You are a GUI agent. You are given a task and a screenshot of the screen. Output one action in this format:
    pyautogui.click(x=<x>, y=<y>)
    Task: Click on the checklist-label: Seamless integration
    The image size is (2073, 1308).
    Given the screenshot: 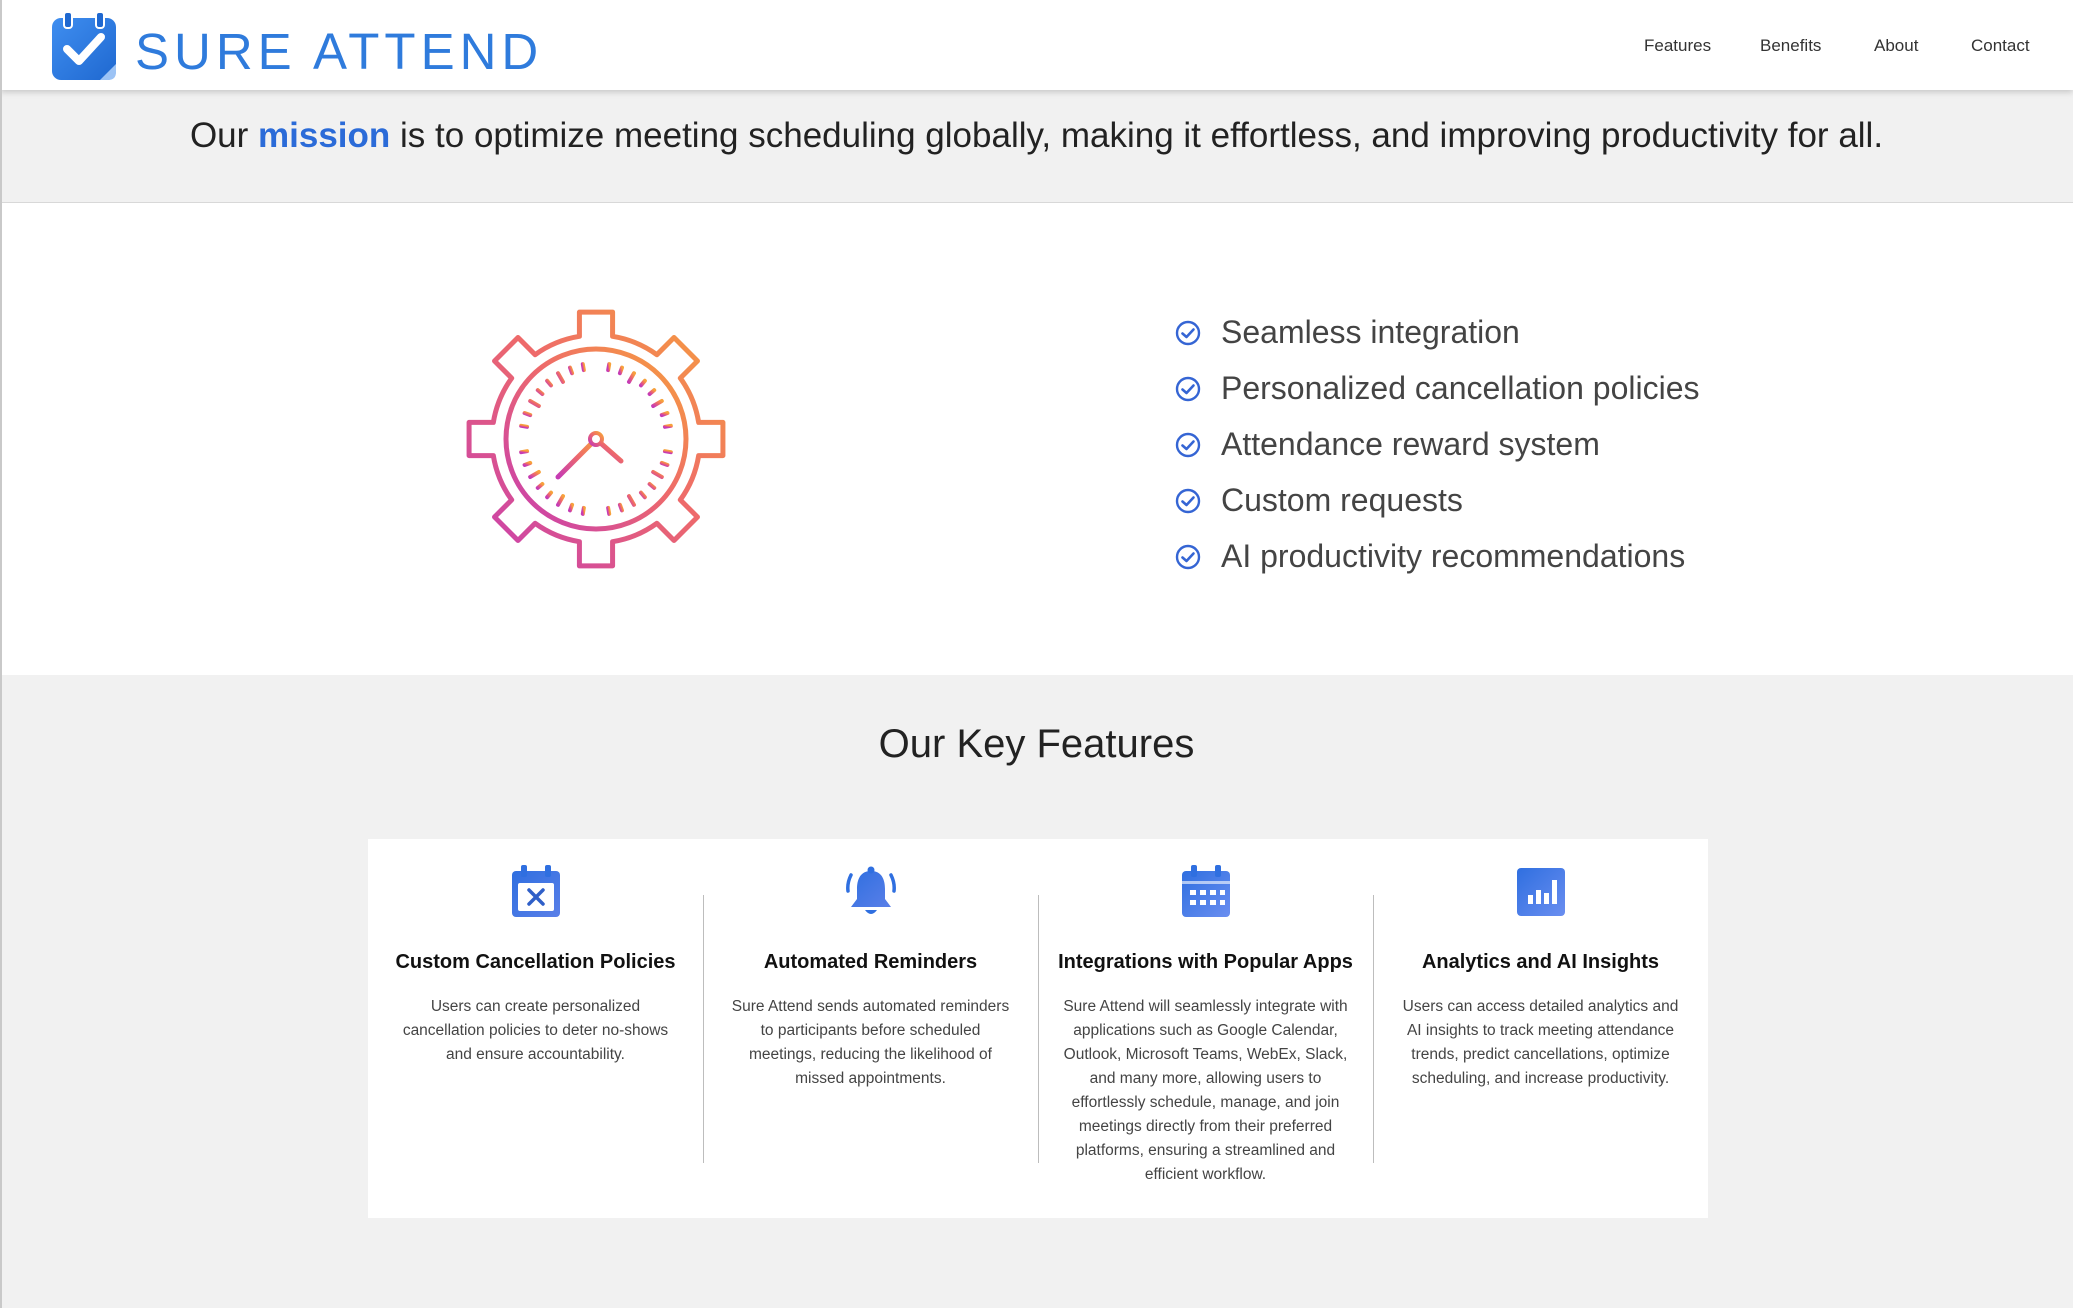 What is the action you would take?
    pyautogui.click(x=1370, y=332)
    